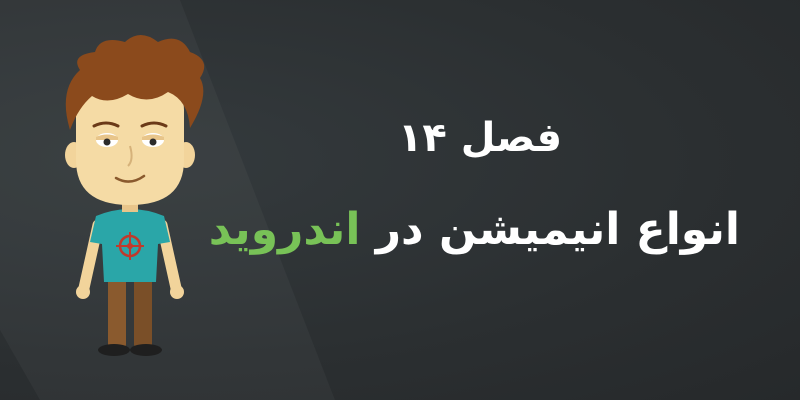 The width and height of the screenshot is (800, 400). Describe the element at coordinates (550, 229) in the screenshot. I see `headline-main: انواع انیمیشن در` at that location.